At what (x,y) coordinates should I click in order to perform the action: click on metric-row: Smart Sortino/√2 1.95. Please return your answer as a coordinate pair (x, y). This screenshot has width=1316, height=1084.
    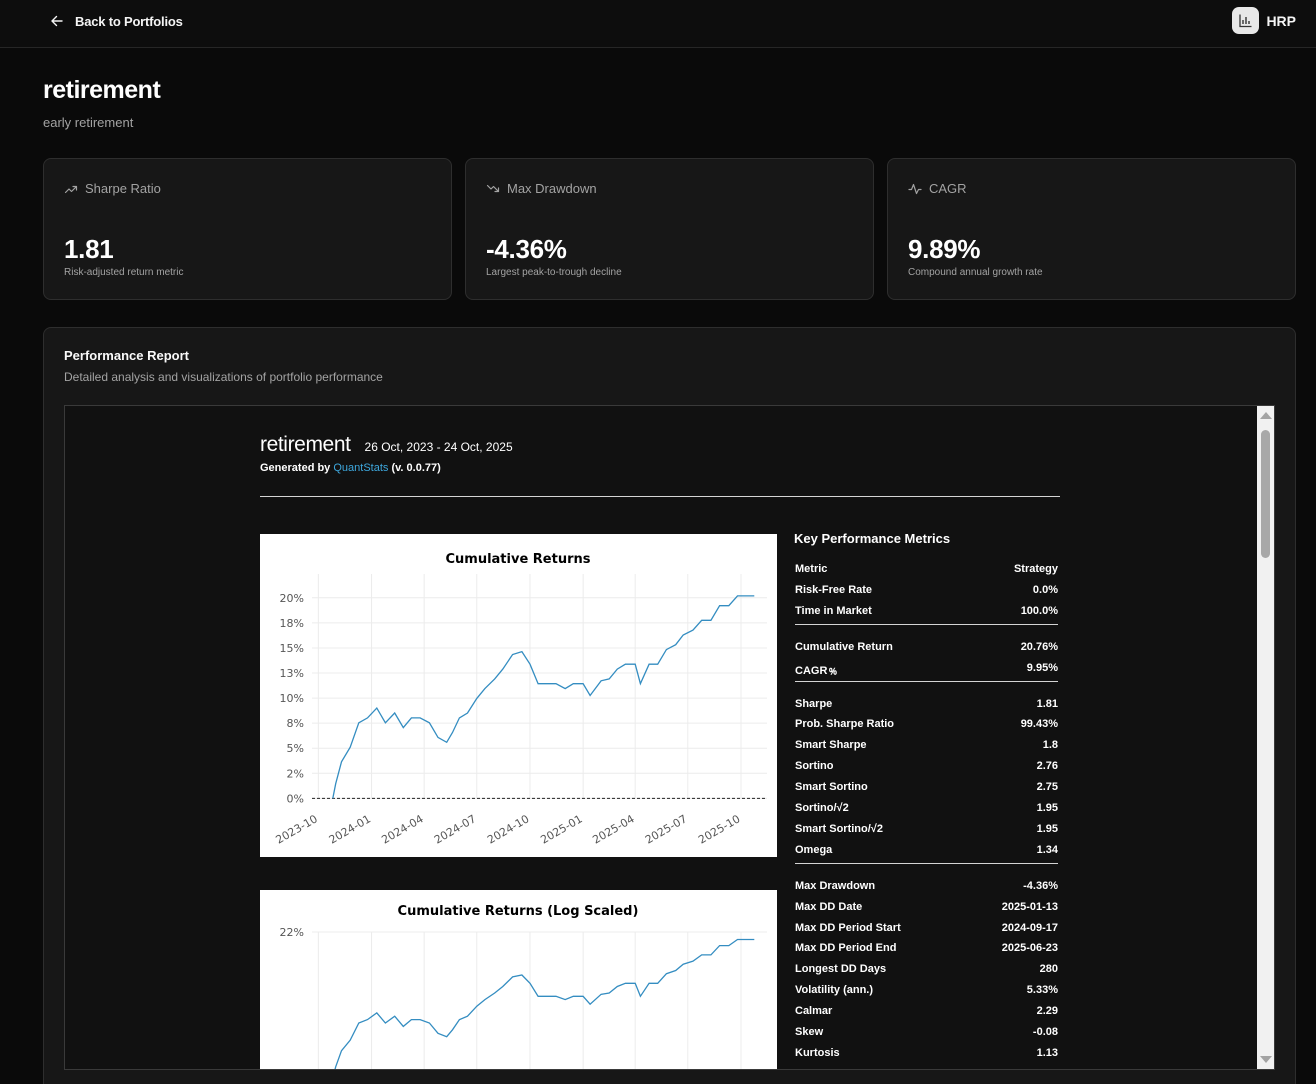
    Looking at the image, I should click on (926, 831).